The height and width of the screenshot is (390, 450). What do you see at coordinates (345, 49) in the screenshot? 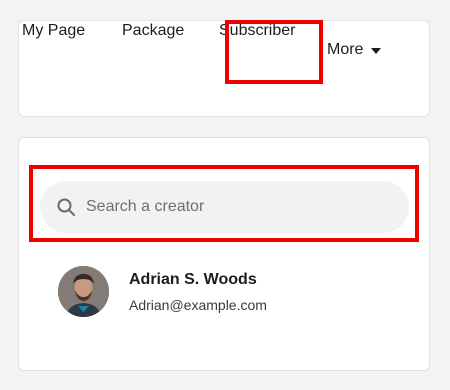
I see `nav-more-label: More` at bounding box center [345, 49].